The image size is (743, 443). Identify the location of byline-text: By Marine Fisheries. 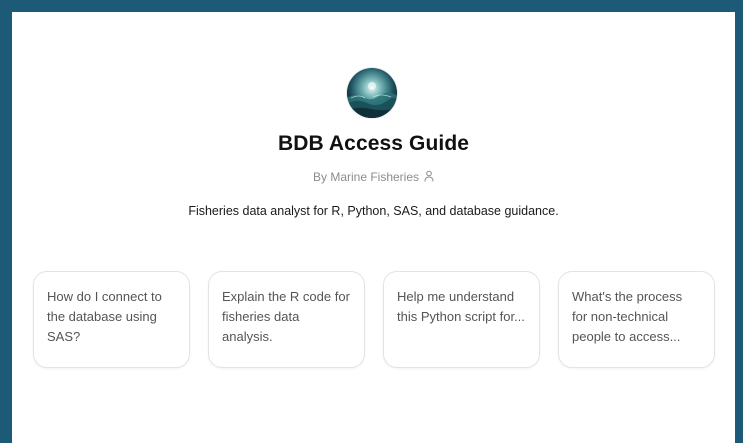
(366, 177).